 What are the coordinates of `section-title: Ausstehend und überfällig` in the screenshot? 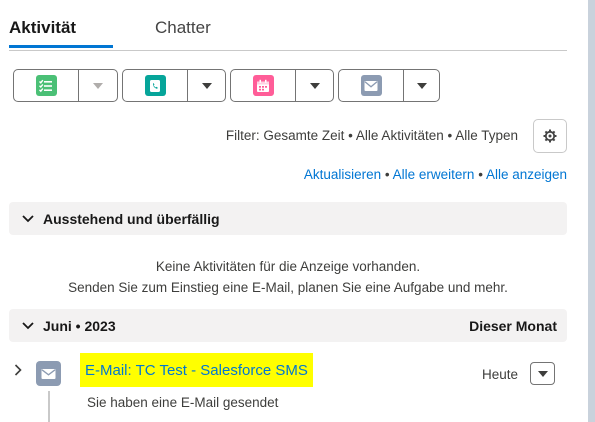 It's located at (131, 218).